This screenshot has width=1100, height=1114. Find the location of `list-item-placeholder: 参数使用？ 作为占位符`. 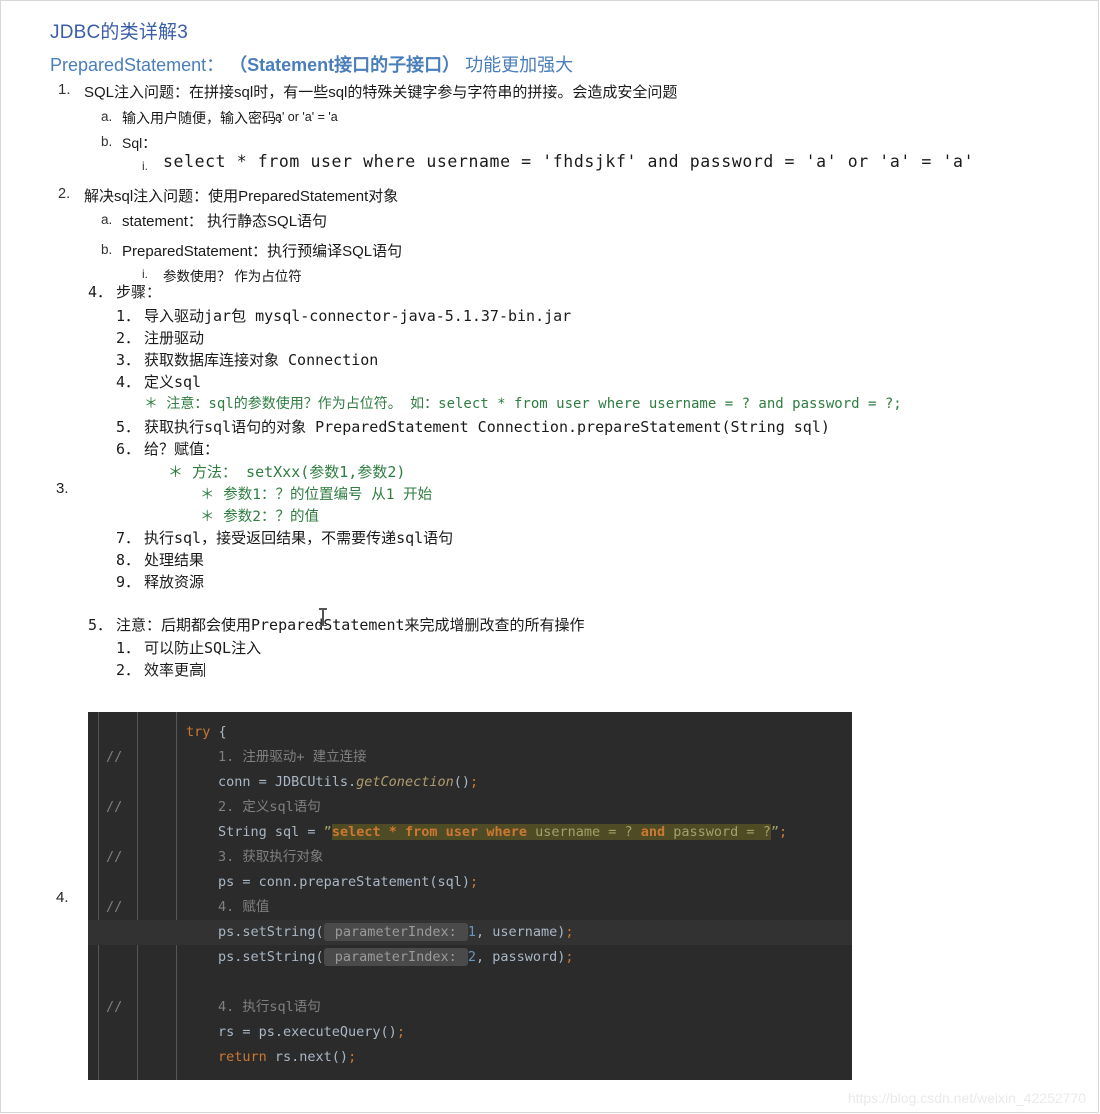

list-item-placeholder: 参数使用？ 作为占位符 is located at coordinates (232, 276).